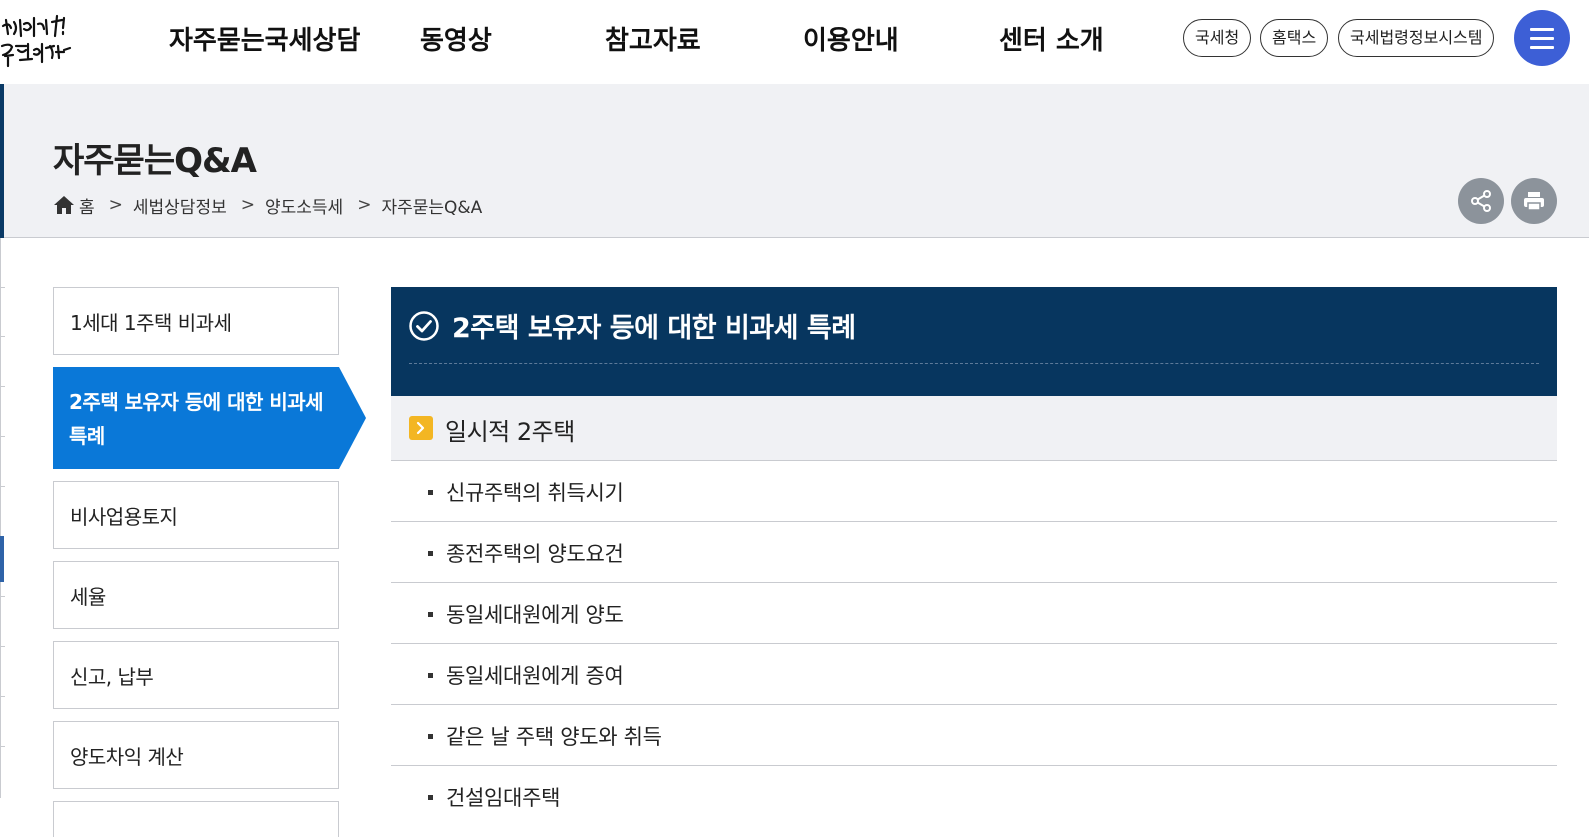 The image size is (1589, 837). I want to click on sidebar-item-label: 2주택 보유자 등에 대한 비과세 특례, so click(196, 419).